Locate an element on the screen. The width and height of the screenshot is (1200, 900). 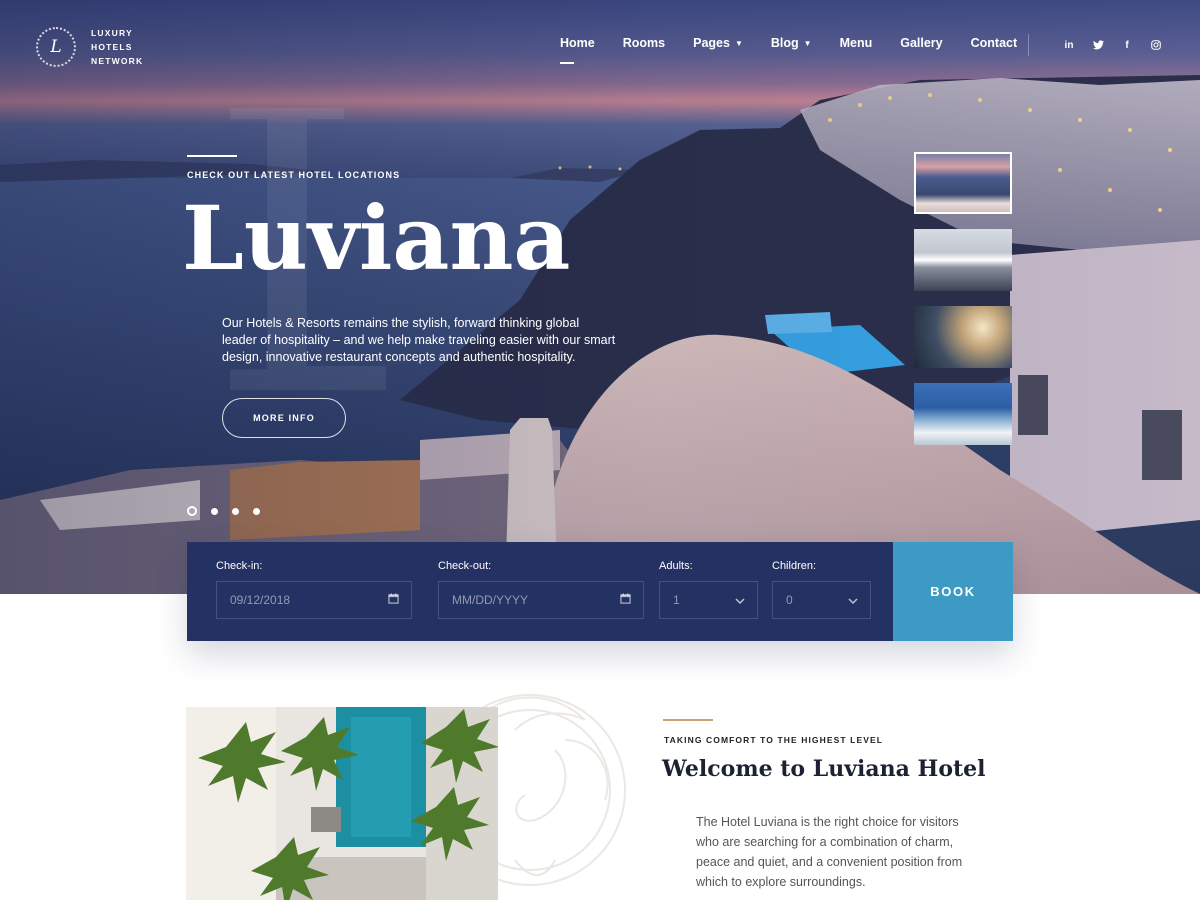
about-accent-line is located at coordinates (688, 720).